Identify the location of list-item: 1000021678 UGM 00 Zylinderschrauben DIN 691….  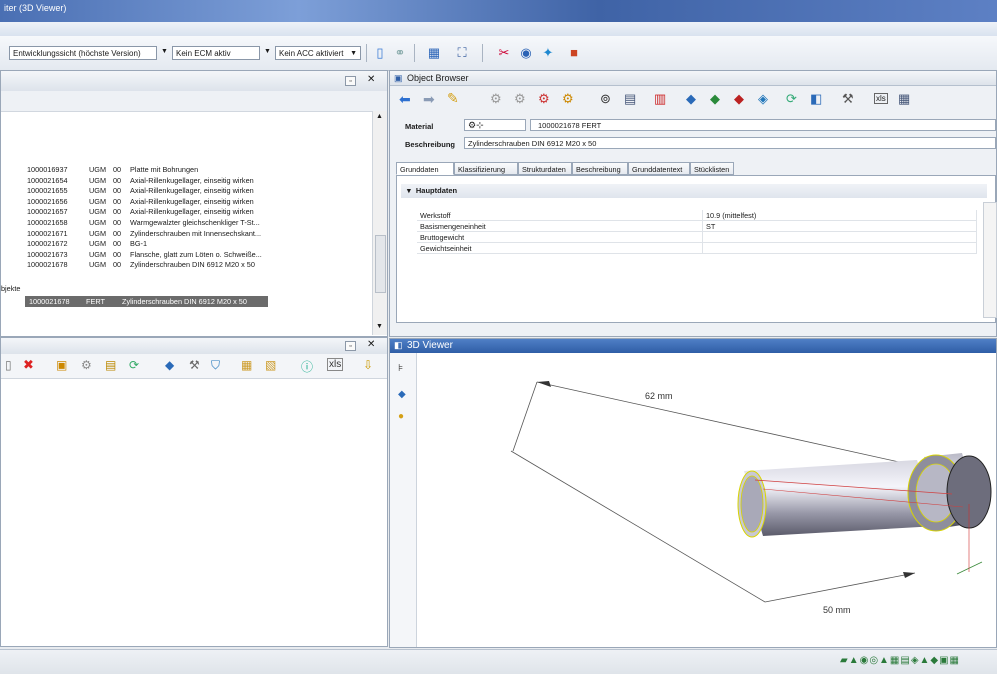
(186, 265).